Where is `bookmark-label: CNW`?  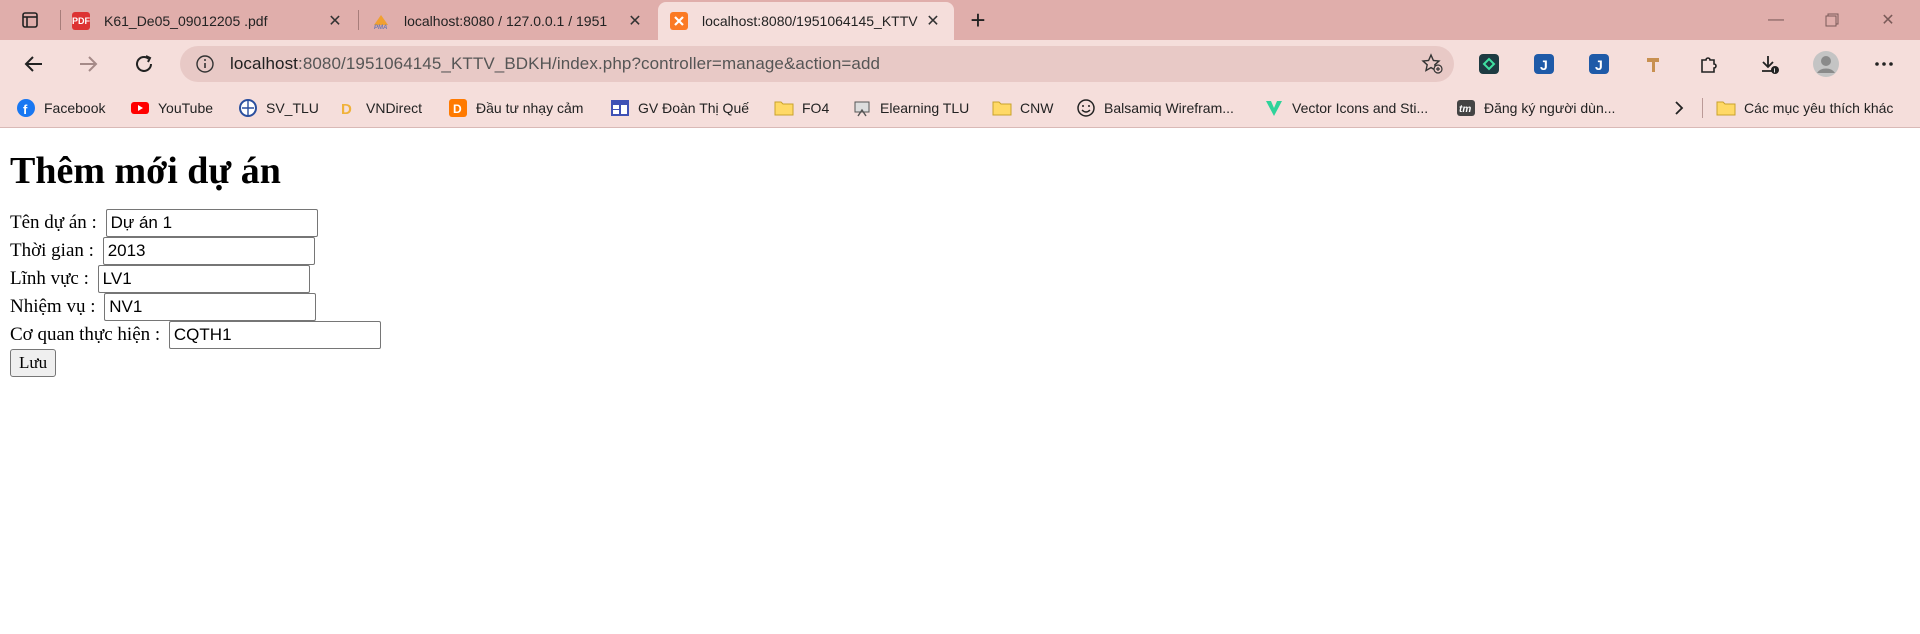
bookmark-label: CNW is located at coordinates (1037, 108).